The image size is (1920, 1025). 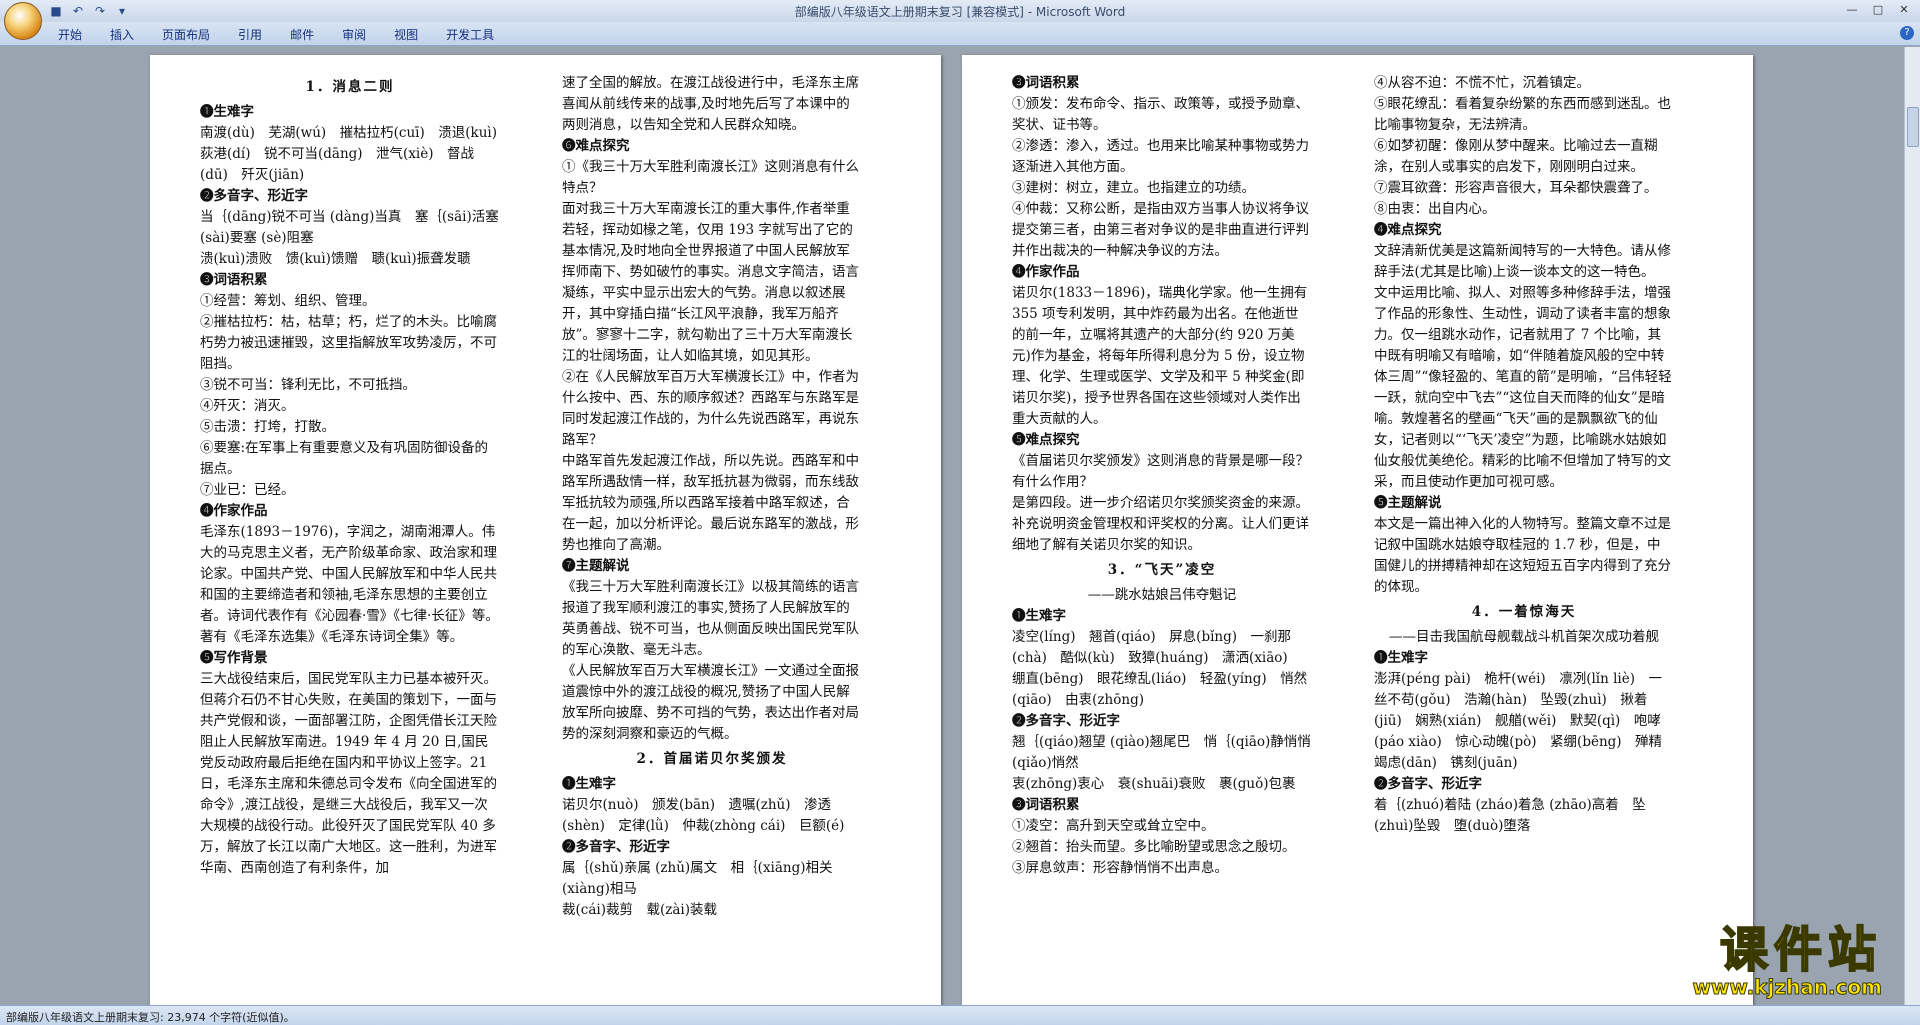 I want to click on minimize-icon: —, so click(x=1852, y=10).